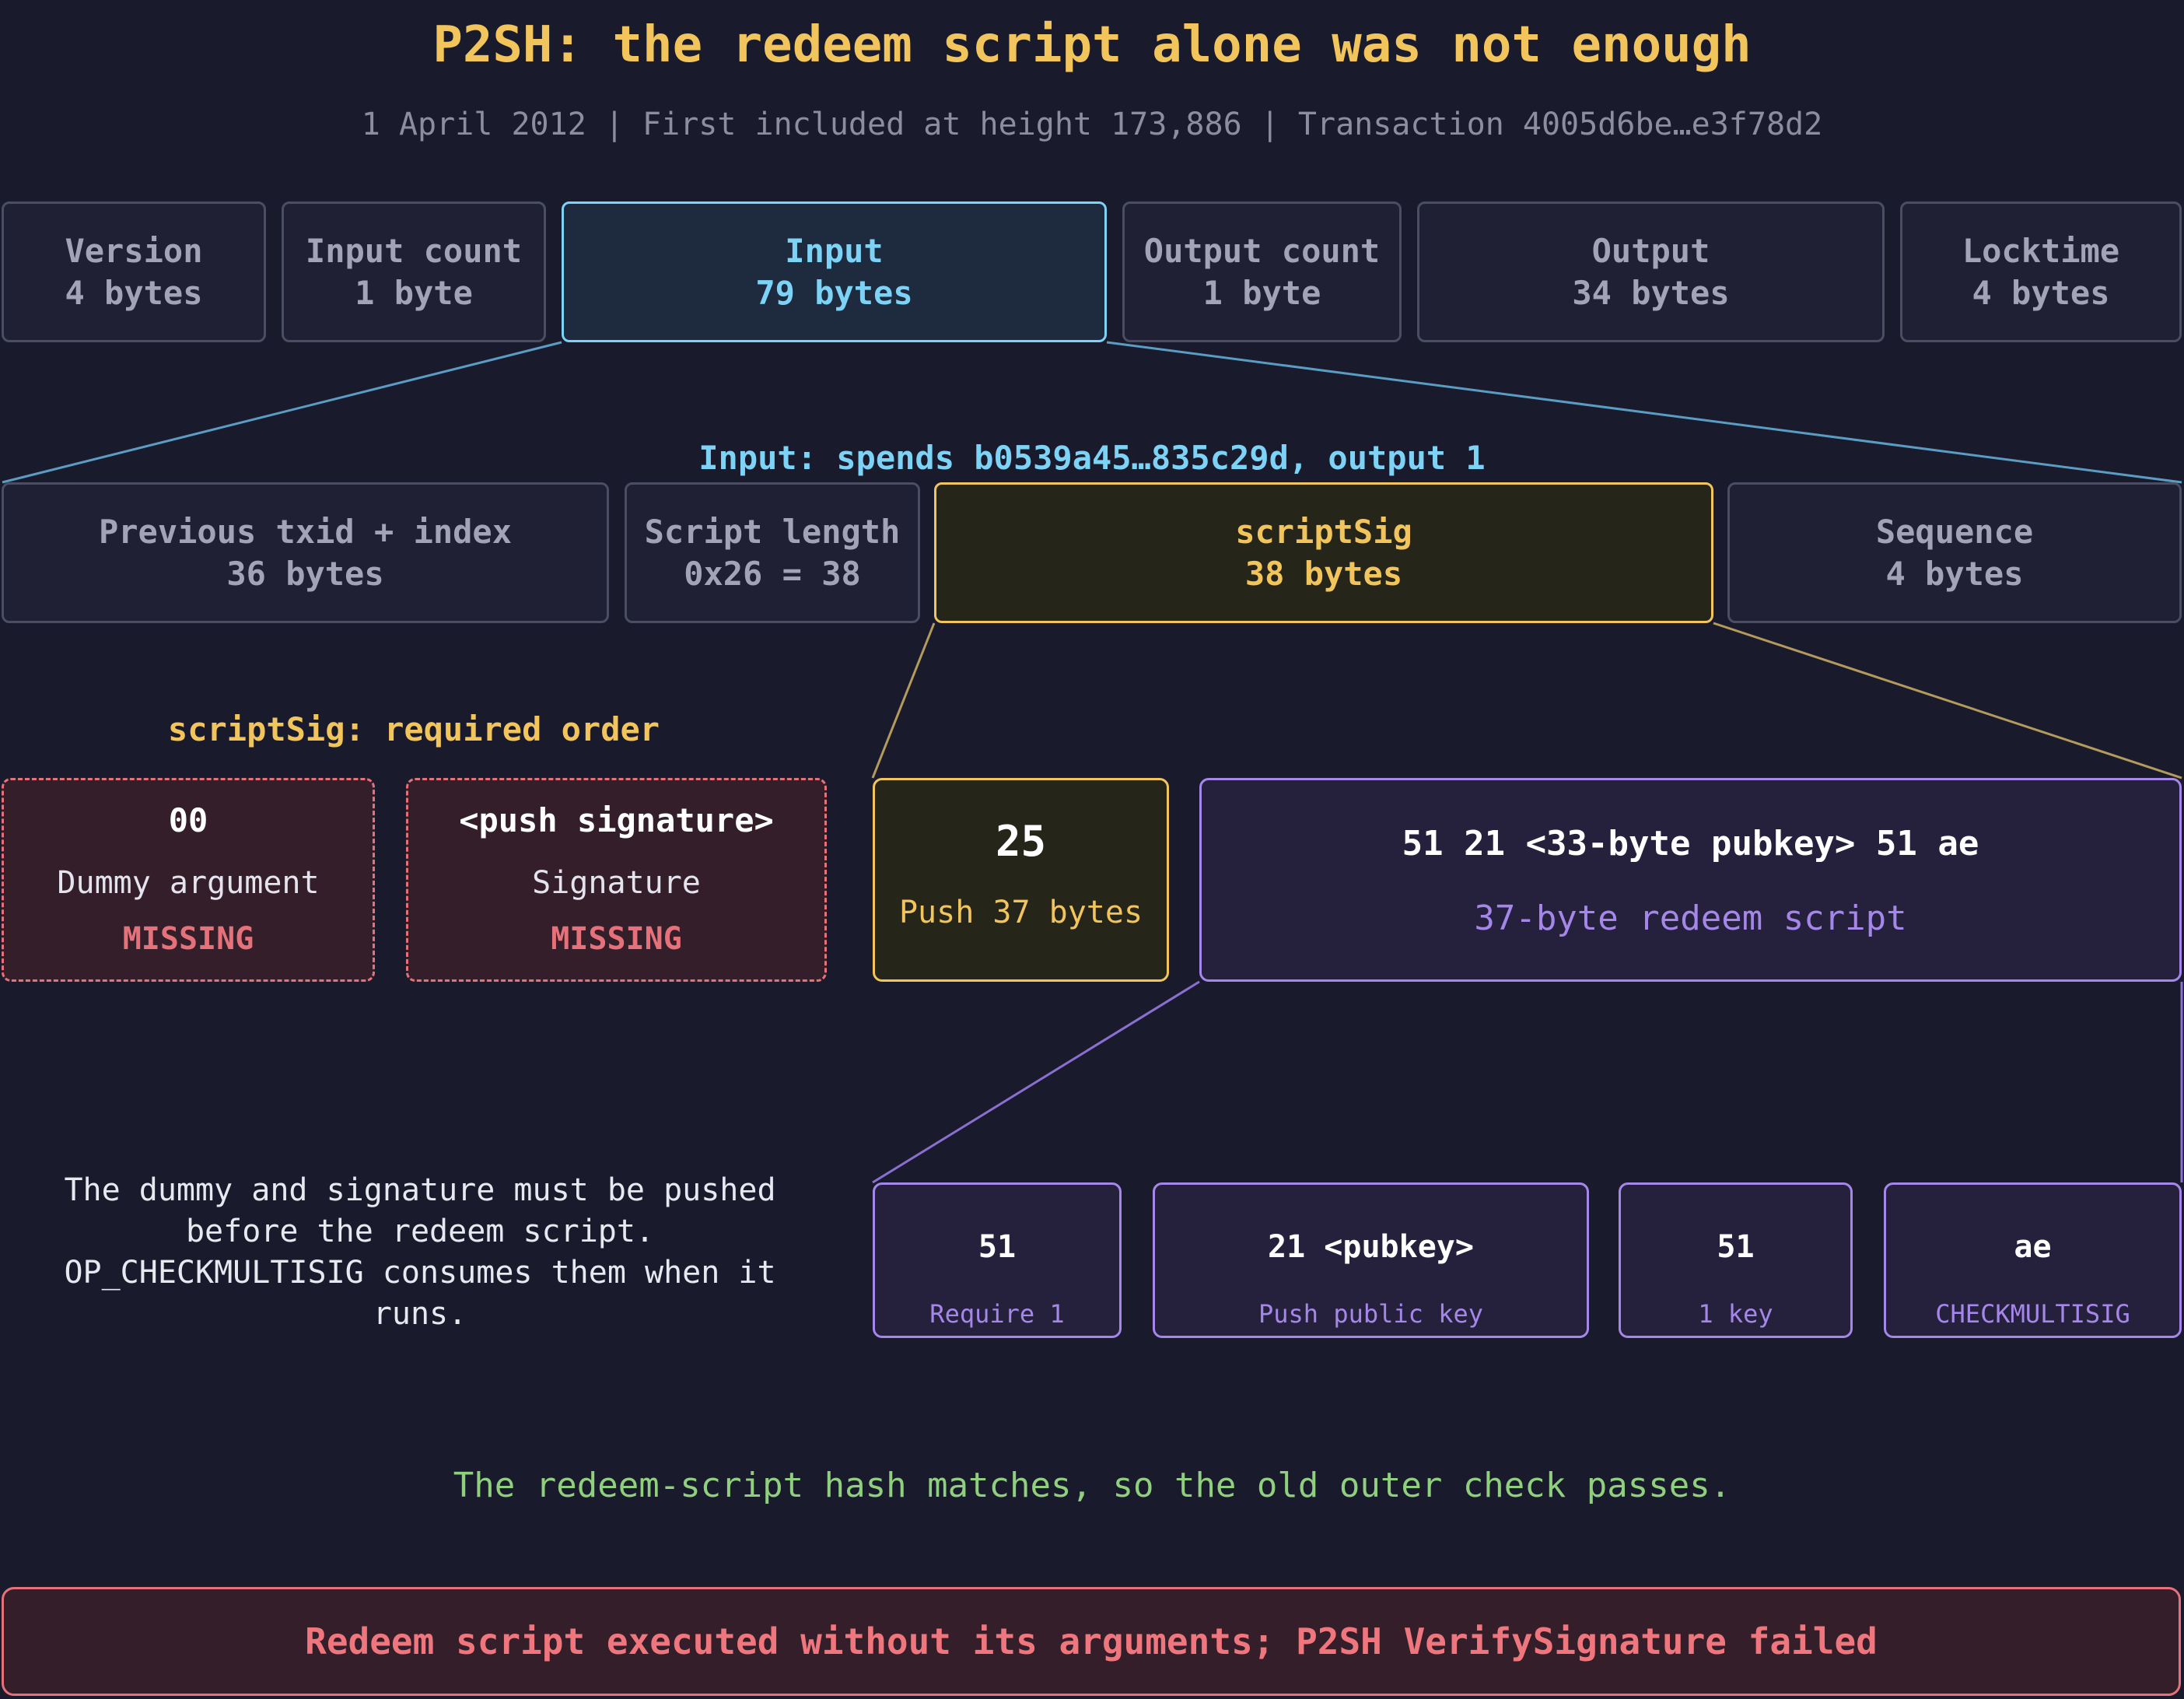 This screenshot has height=1699, width=2184. Describe the element at coordinates (1690, 844) in the screenshot. I see `redeem-script-hex: 51 21 <33-byte pubkey> 51 ae` at that location.